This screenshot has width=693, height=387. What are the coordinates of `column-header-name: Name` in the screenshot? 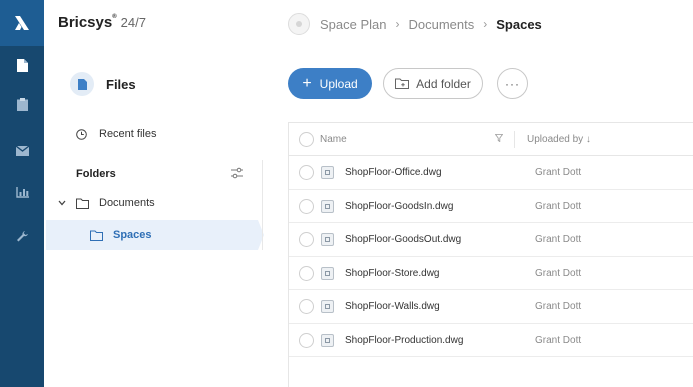 It's located at (333, 139).